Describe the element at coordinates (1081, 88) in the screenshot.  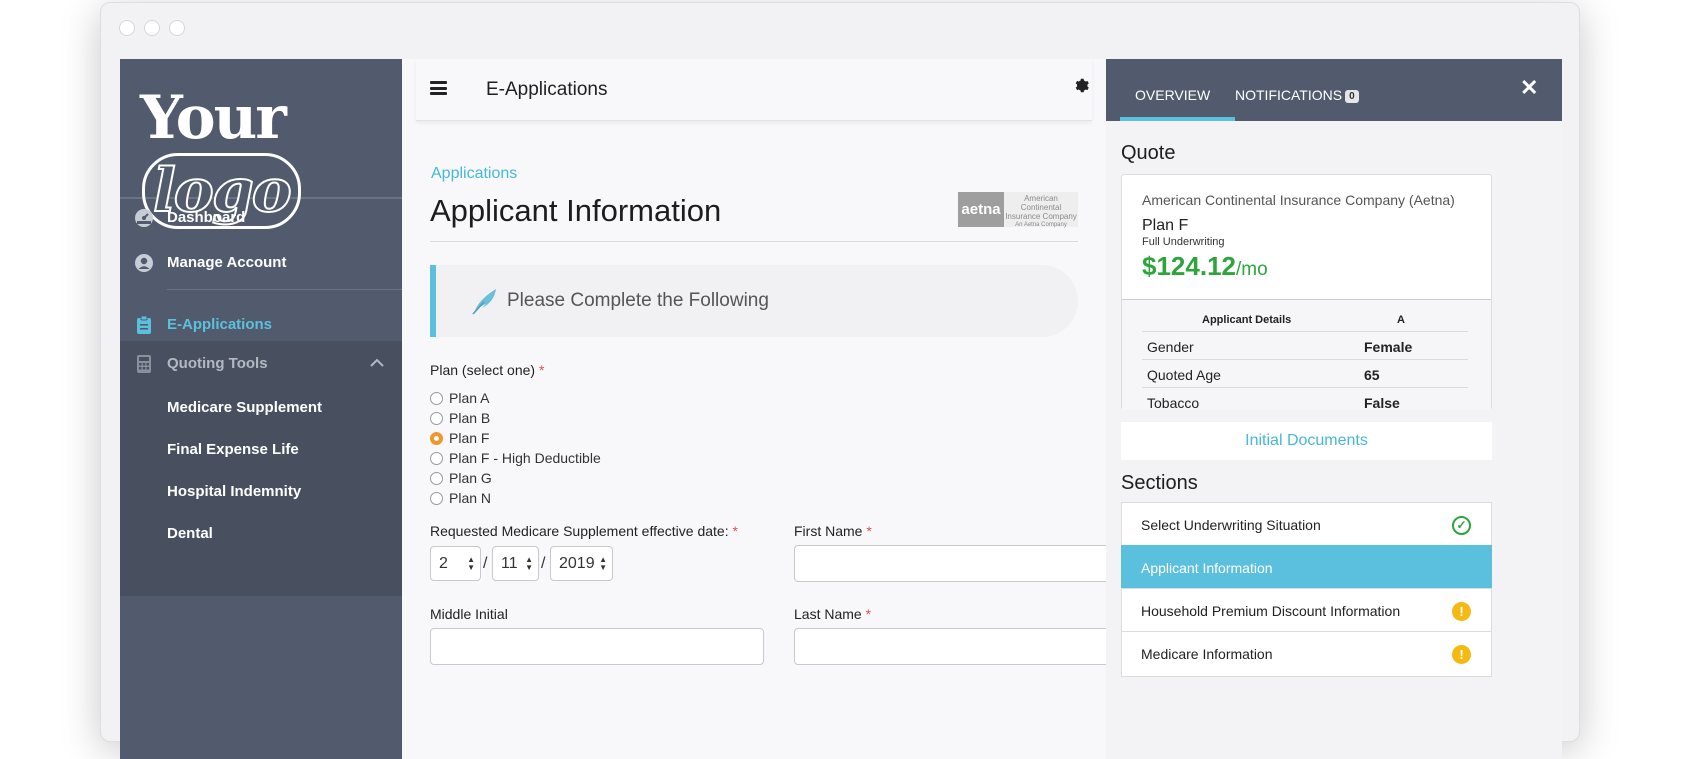
I see `gear-icon` at that location.